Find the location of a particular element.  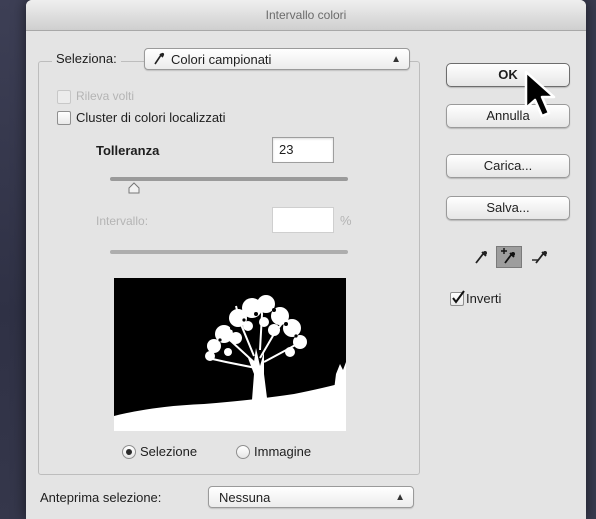

radio-image-label: Immagine is located at coordinates (283, 451).